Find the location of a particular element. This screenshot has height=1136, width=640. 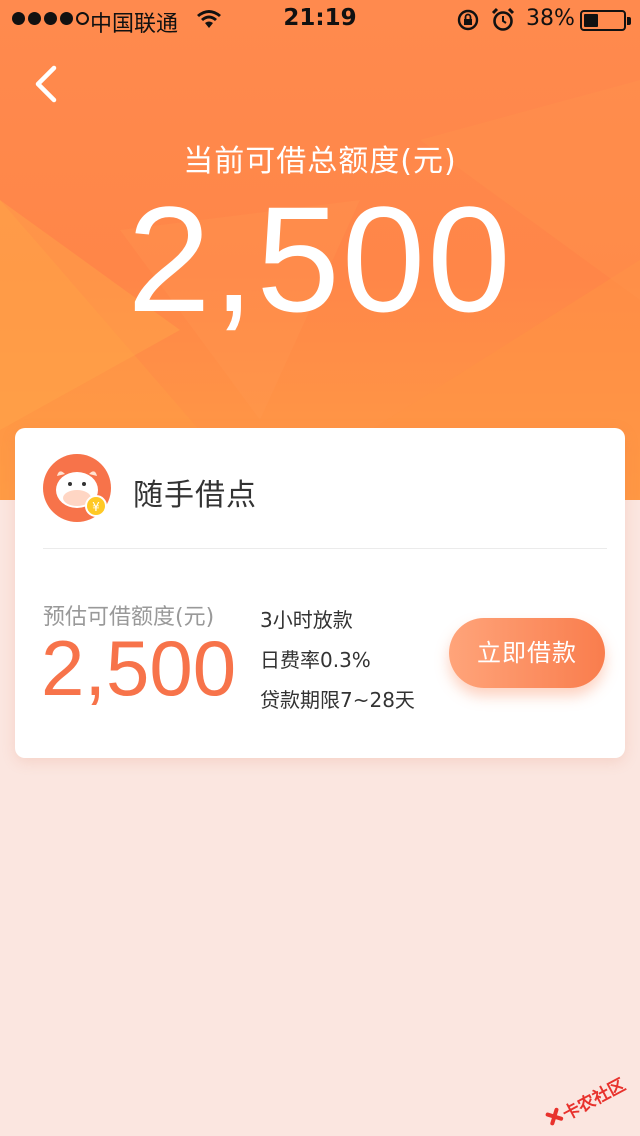

total-credit-amount: 2,500 is located at coordinates (320, 259).